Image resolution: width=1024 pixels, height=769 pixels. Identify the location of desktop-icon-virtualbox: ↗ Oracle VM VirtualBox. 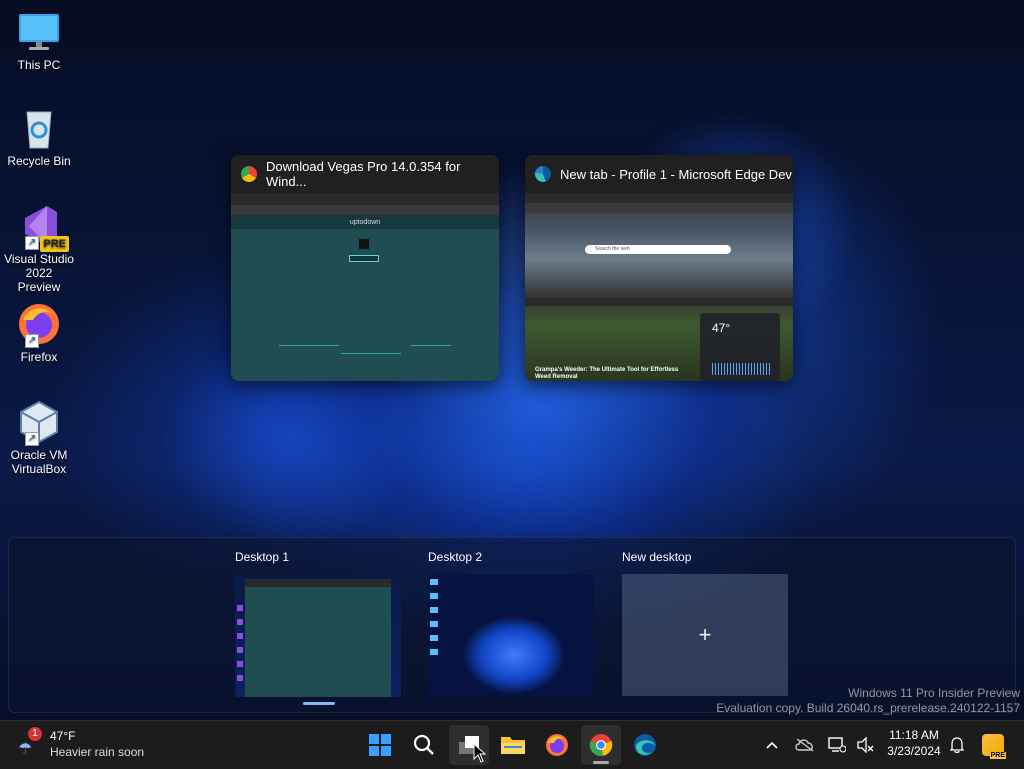
(39, 438).